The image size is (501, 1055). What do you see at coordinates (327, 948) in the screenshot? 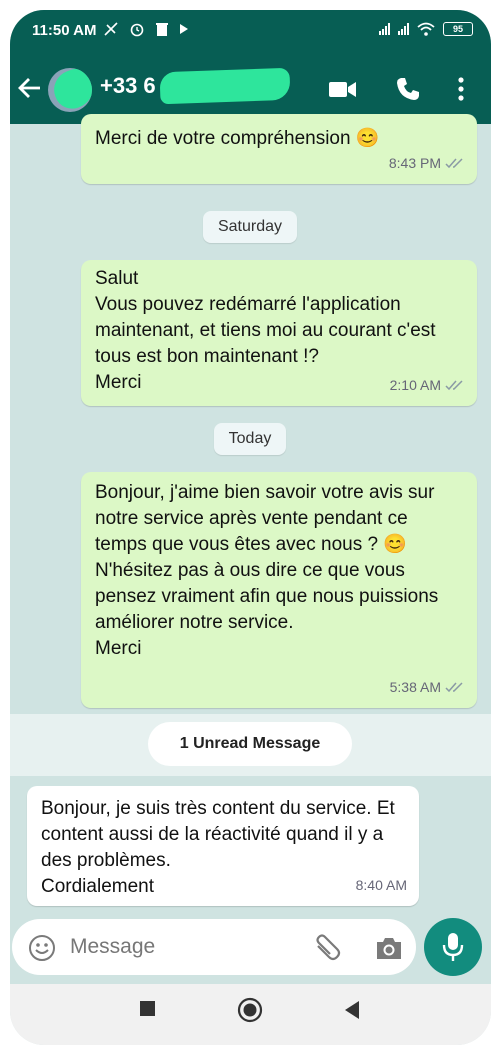
I see `attach-icon` at bounding box center [327, 948].